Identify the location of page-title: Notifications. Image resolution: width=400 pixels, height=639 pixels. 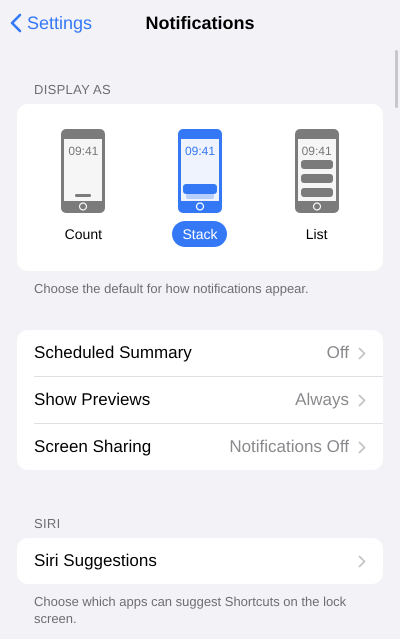
(199, 22).